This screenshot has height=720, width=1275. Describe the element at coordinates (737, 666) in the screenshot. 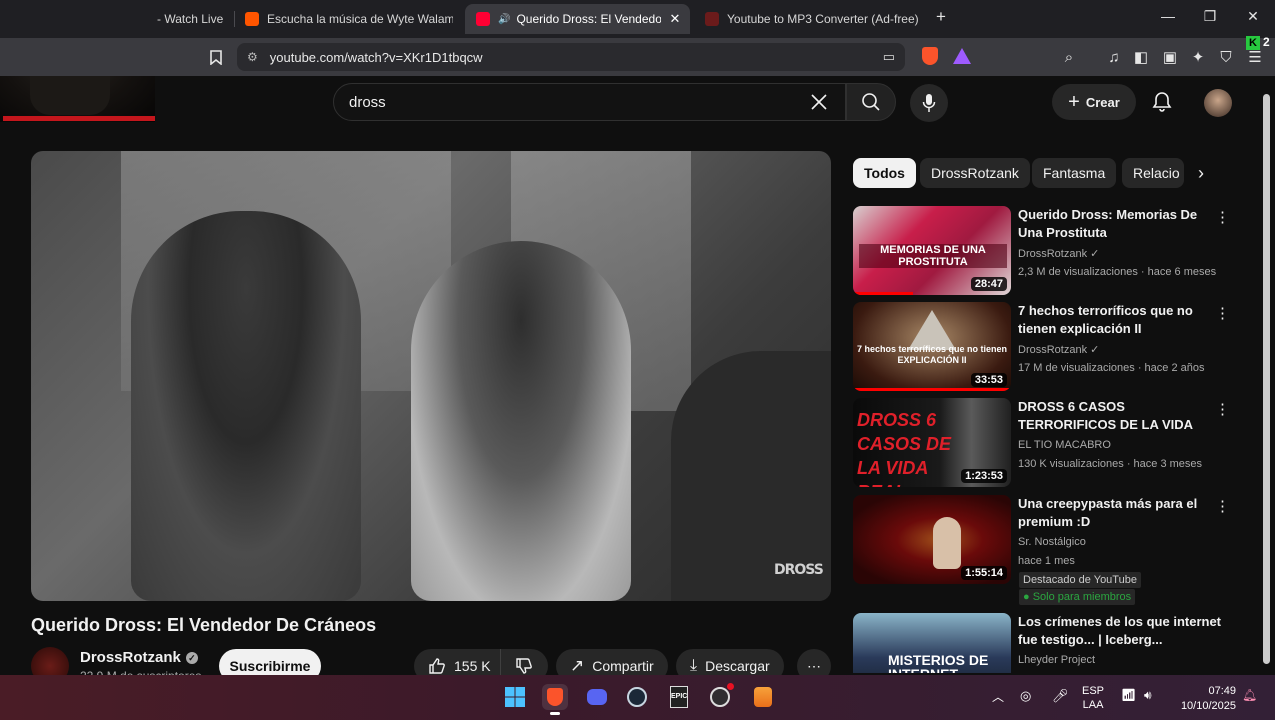

I see `download-label: Descargar` at that location.